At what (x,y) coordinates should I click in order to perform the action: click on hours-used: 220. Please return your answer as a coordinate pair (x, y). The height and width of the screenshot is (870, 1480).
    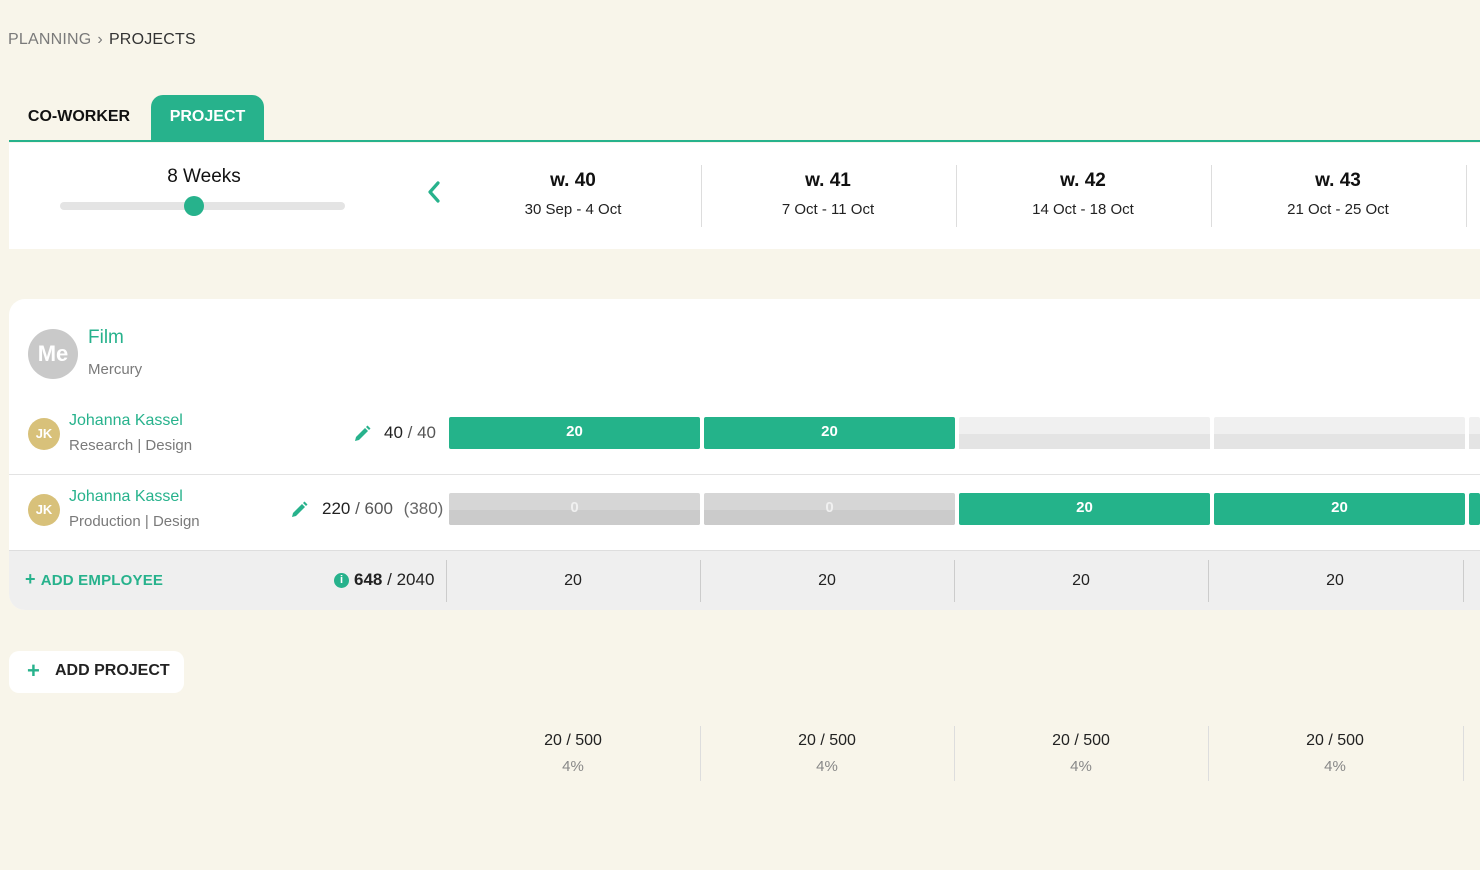
    Looking at the image, I should click on (336, 508).